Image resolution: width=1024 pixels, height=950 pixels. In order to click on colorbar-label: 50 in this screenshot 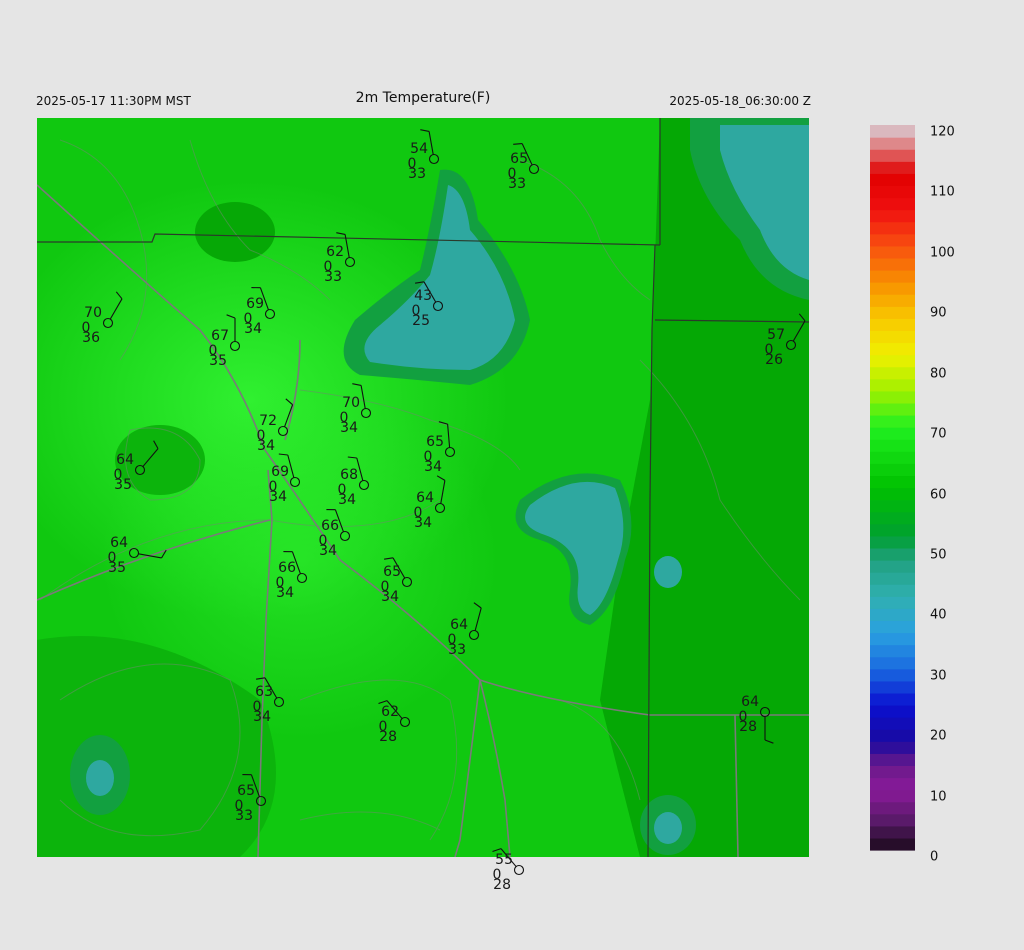, I will do `click(938, 555)`.